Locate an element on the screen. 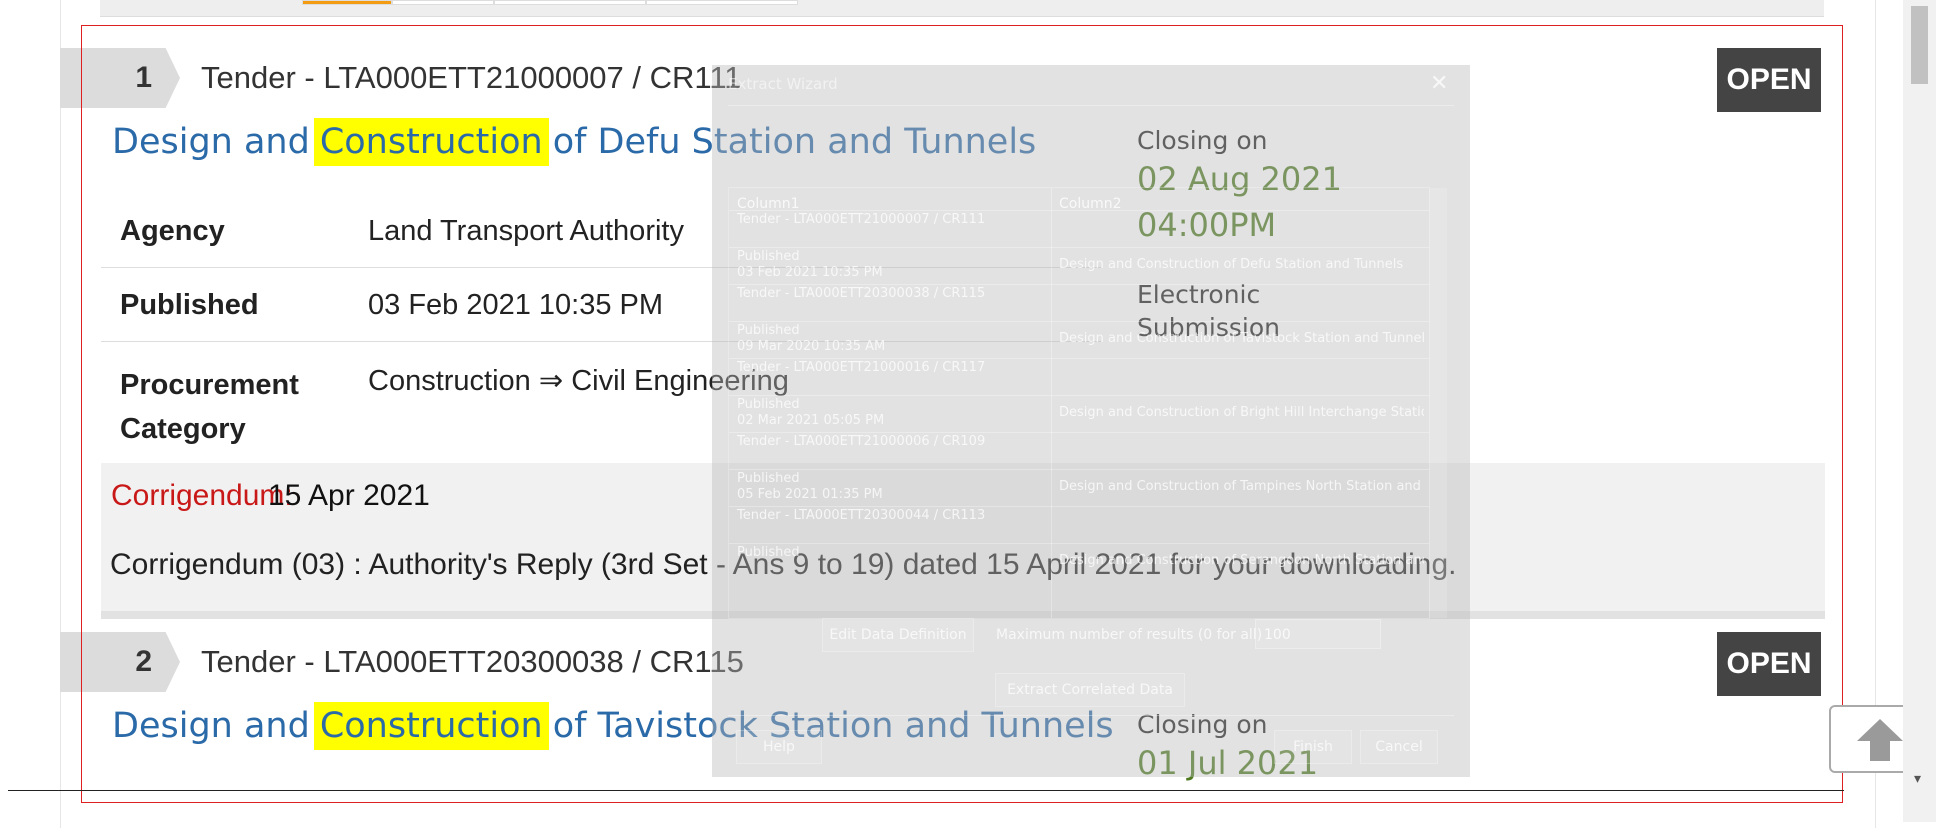 The width and height of the screenshot is (1936, 828). grid-cell: Published 03 Feb 2021 10:35 PM is located at coordinates (810, 265).